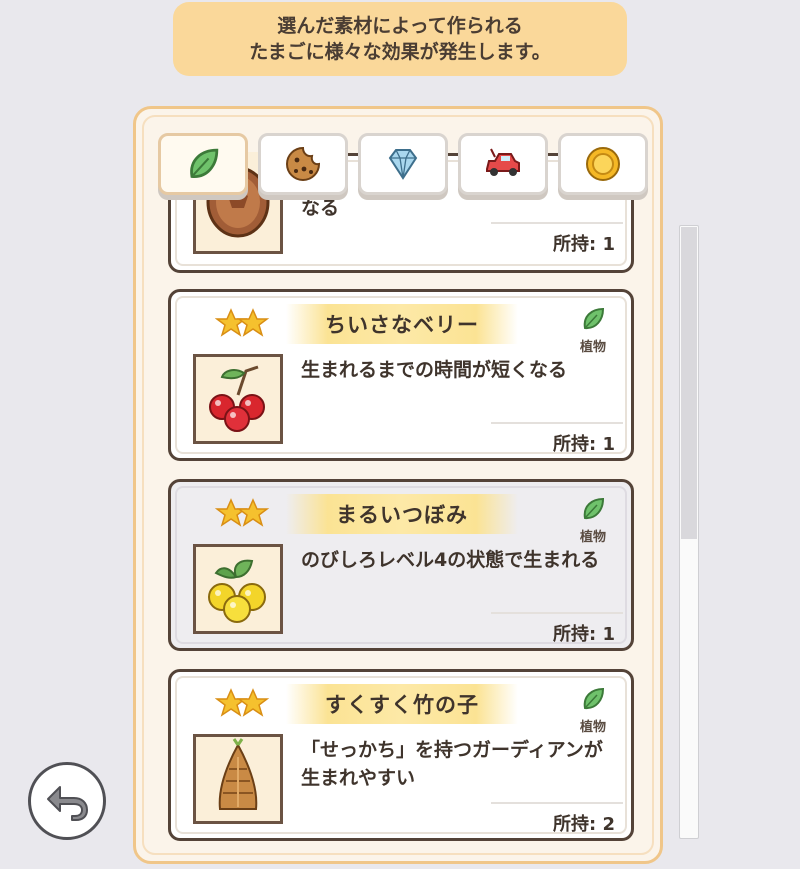 This screenshot has width=800, height=869. I want to click on item-name-ribbon: すくすく竹の子, so click(402, 704).